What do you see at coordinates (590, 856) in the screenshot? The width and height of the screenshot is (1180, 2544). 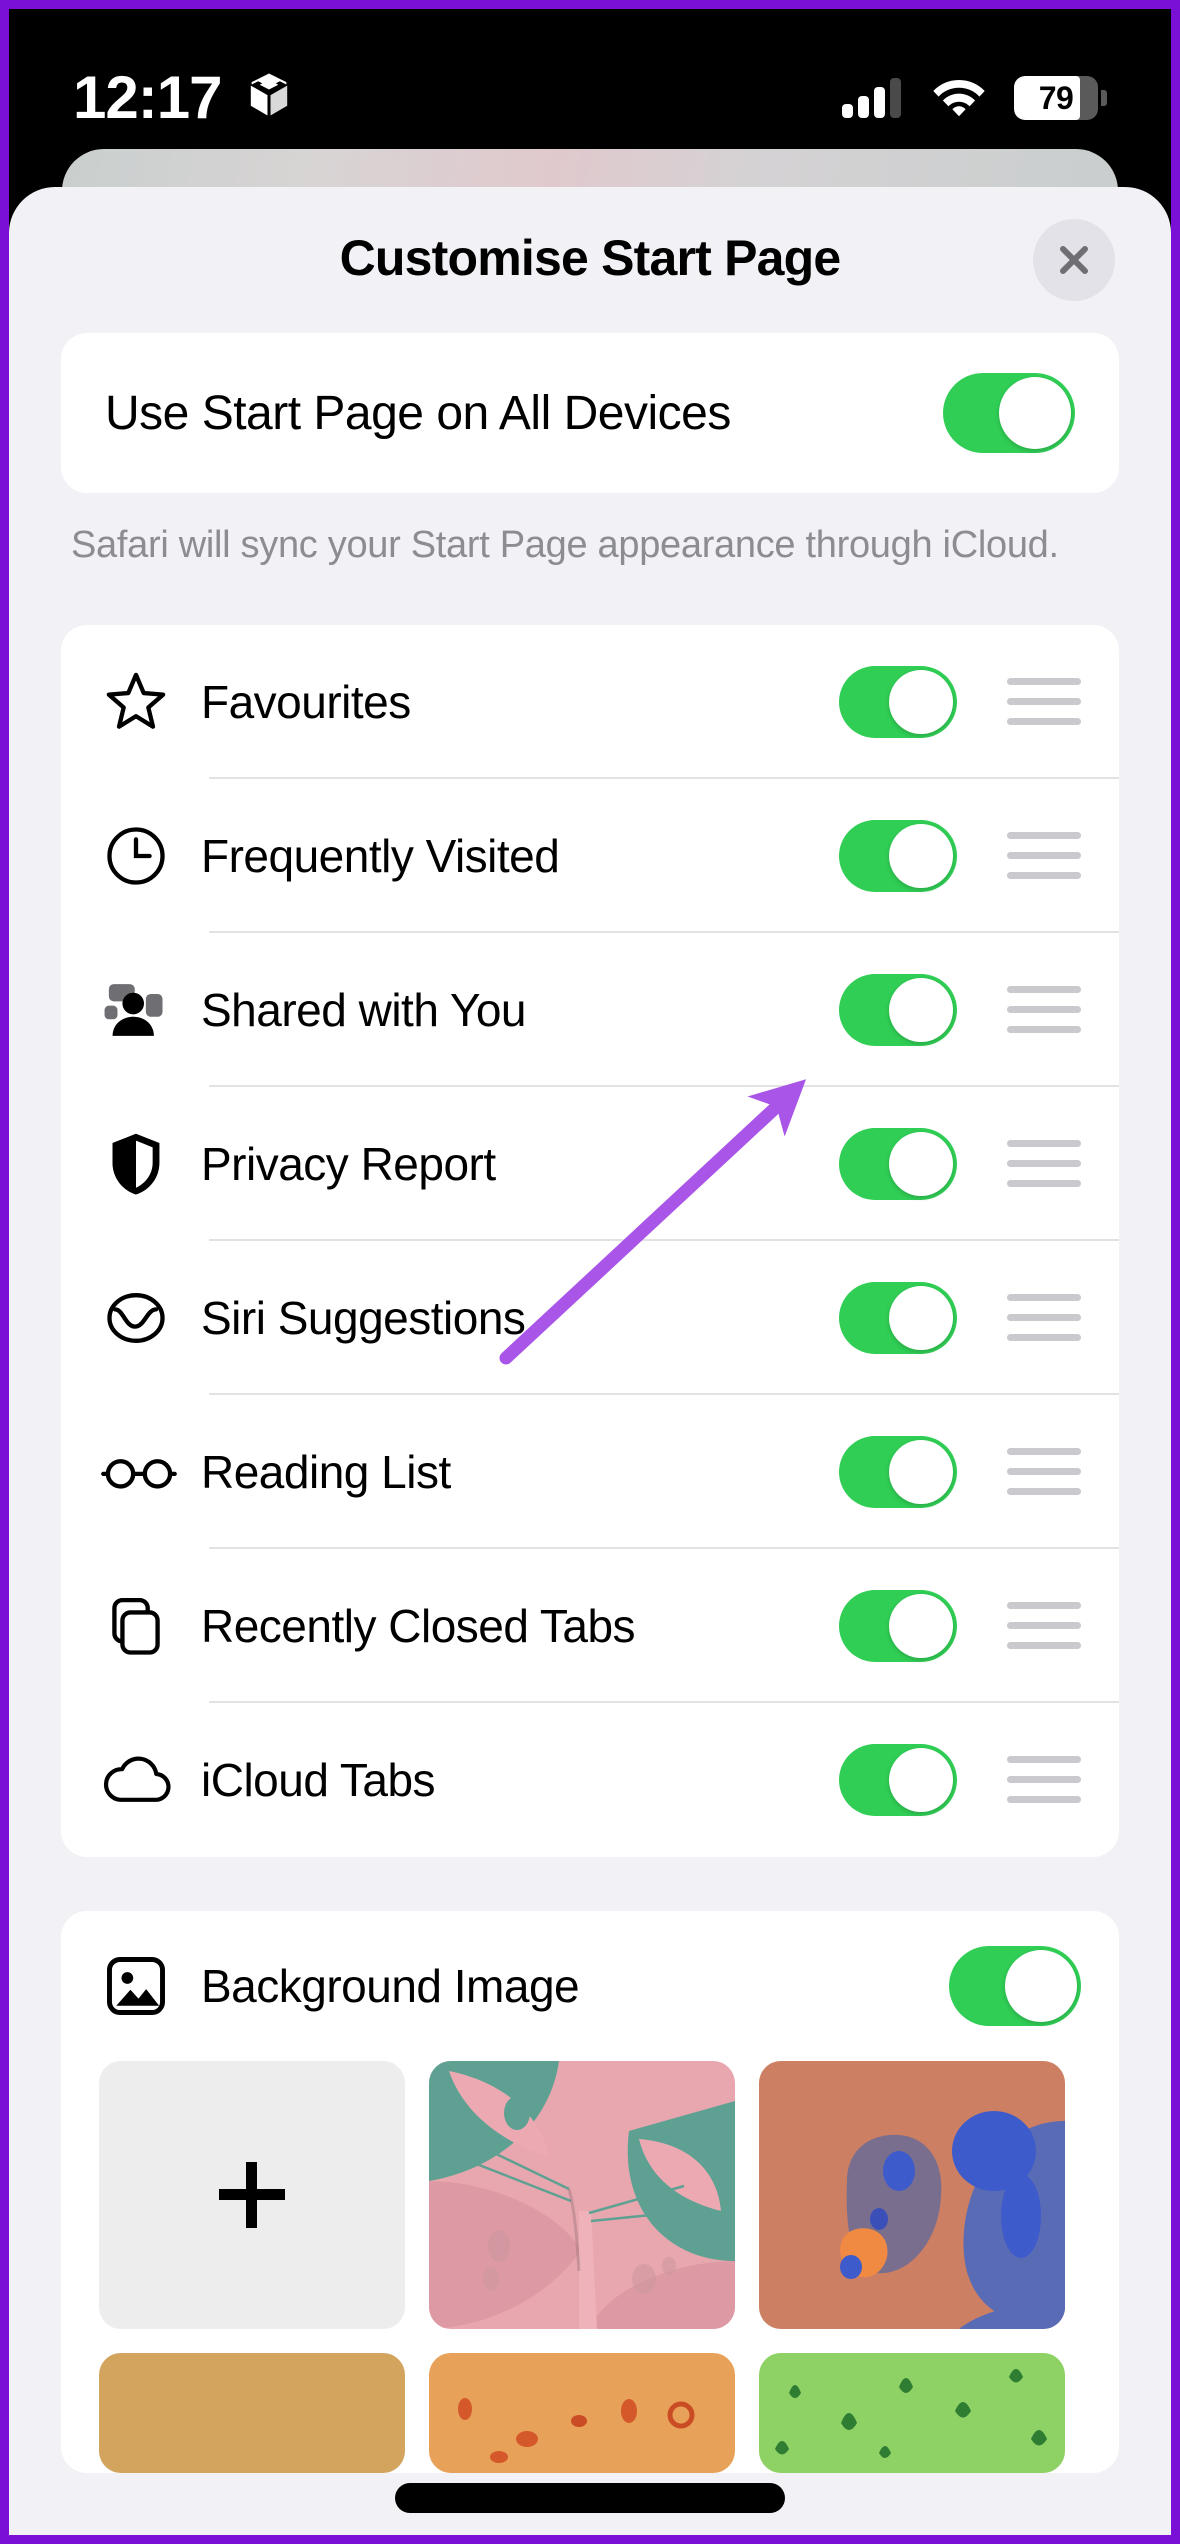 I see `row-frequently-visited: Frequently Visited` at bounding box center [590, 856].